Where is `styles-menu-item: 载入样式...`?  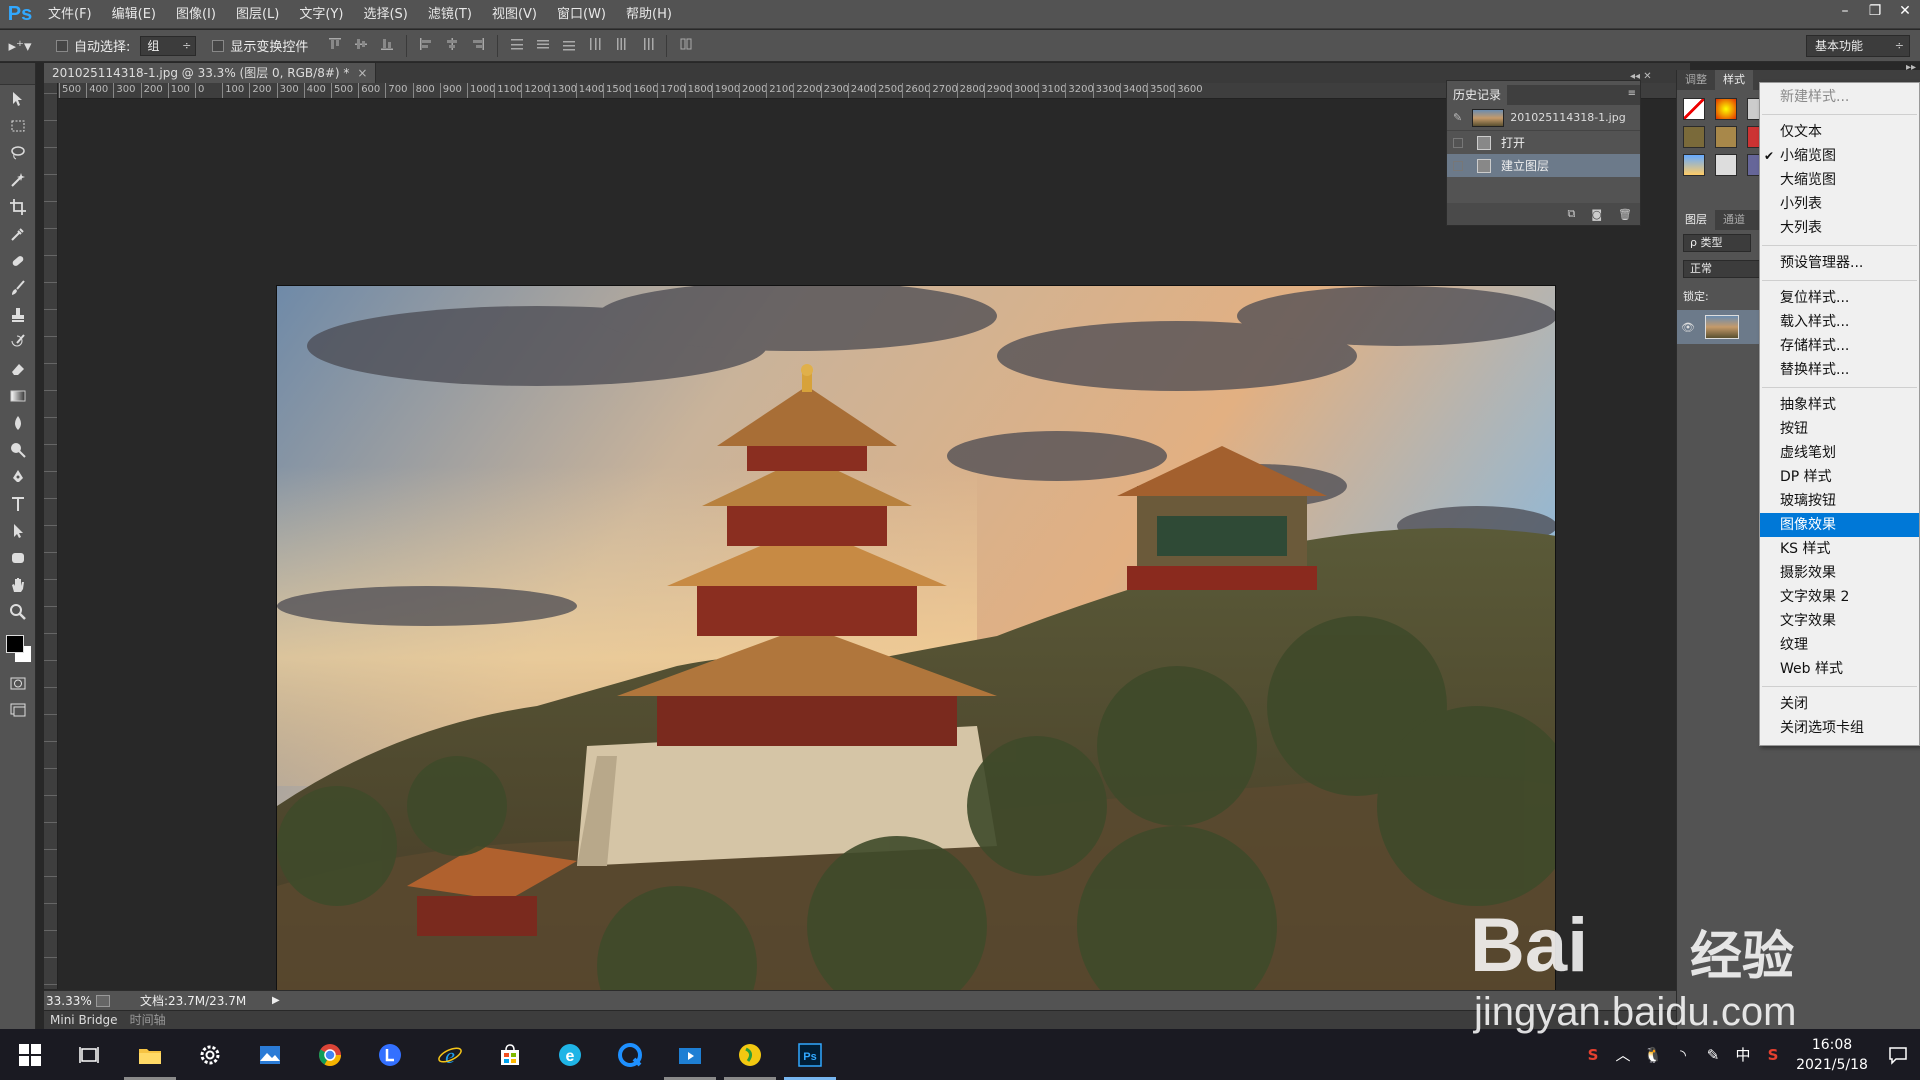 styles-menu-item: 载入样式... is located at coordinates (1839, 322).